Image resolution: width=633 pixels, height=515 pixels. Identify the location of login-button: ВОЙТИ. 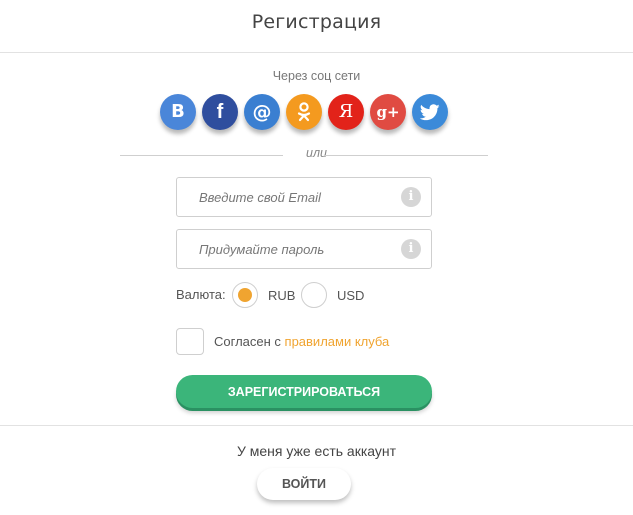
(304, 484).